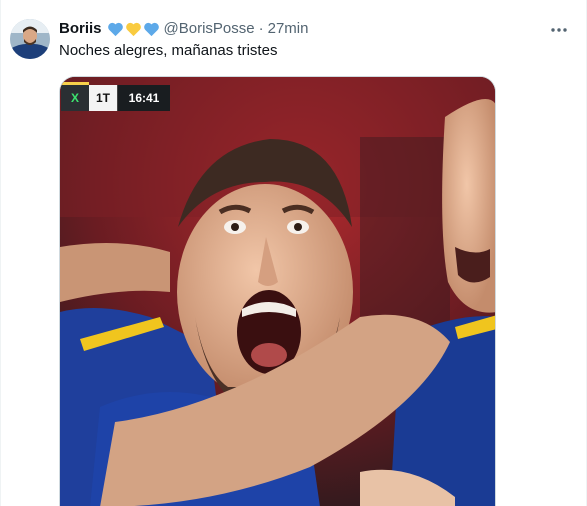 Image resolution: width=587 pixels, height=506 pixels. I want to click on scoreboard-period: 1T, so click(103, 98).